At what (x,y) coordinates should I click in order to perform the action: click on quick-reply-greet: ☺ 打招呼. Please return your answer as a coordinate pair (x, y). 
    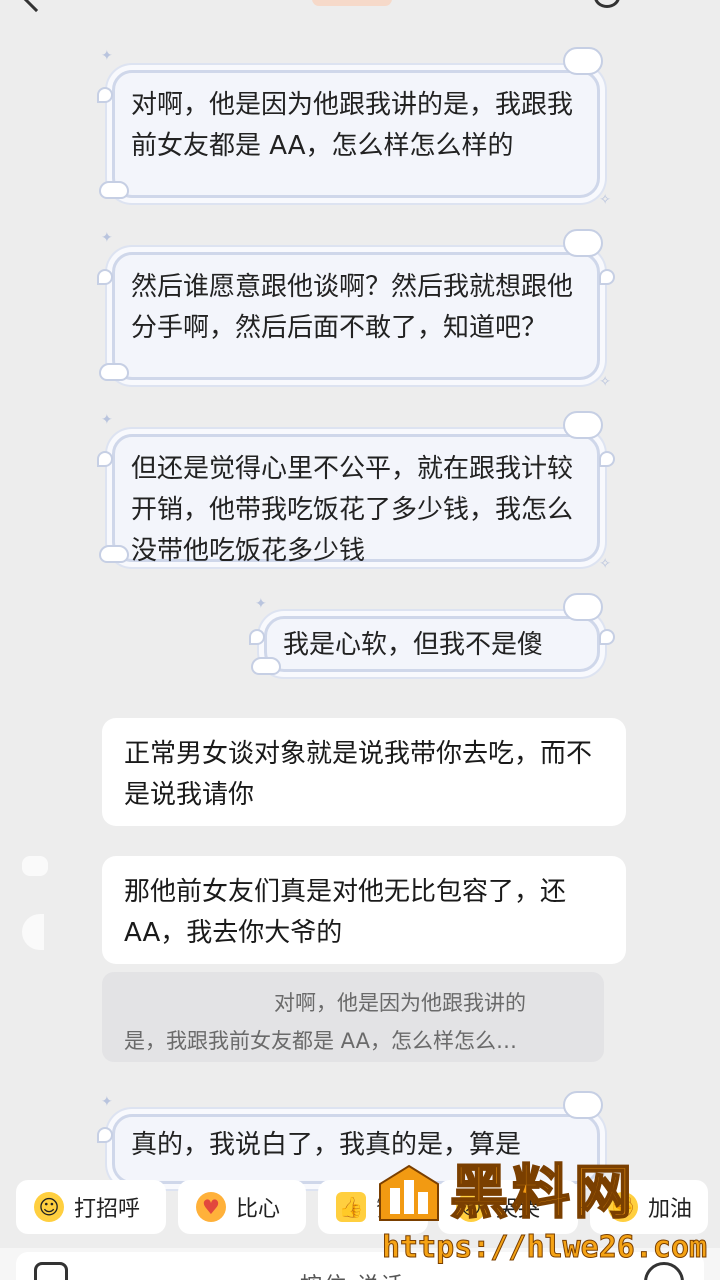
    Looking at the image, I should click on (91, 1207).